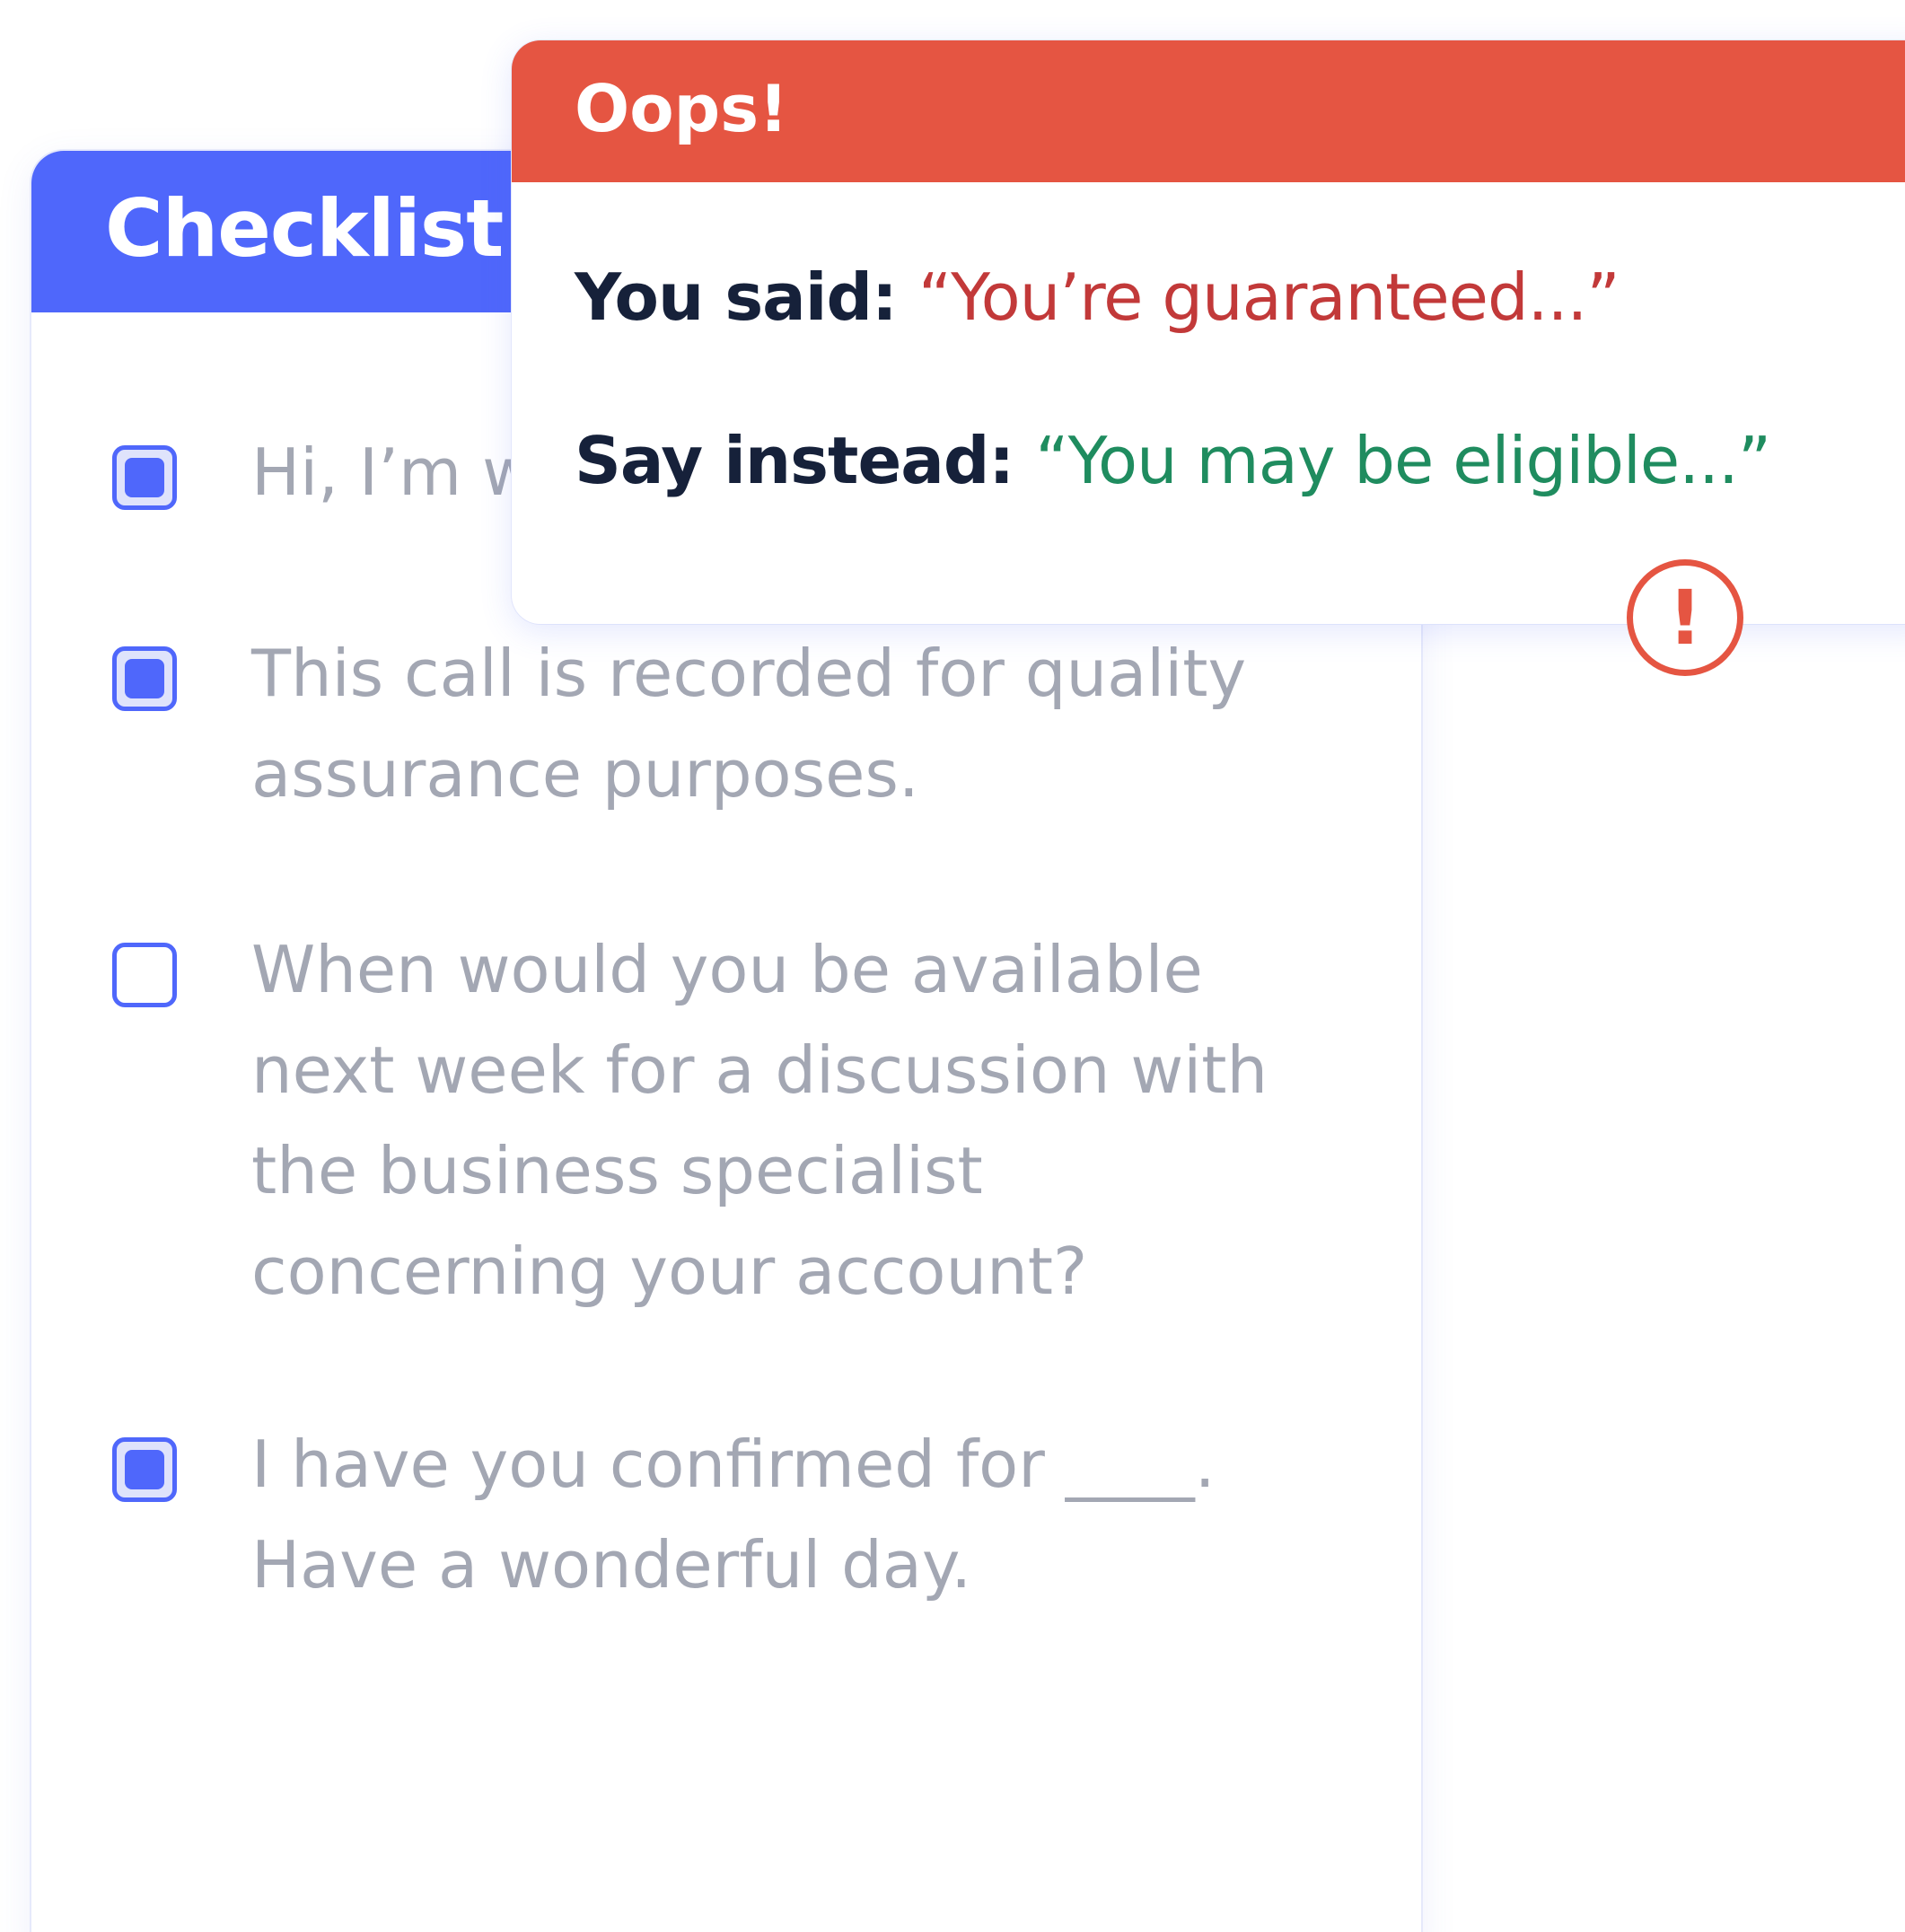 The height and width of the screenshot is (1932, 1905). What do you see at coordinates (681, 108) in the screenshot?
I see `alert-title: Oops!` at bounding box center [681, 108].